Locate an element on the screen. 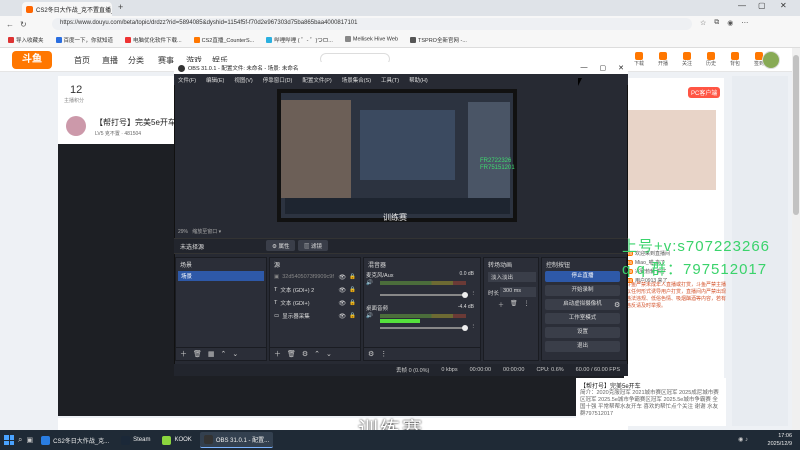 The height and width of the screenshot is (450, 800). volume-icon: ♪ is located at coordinates (746, 440).